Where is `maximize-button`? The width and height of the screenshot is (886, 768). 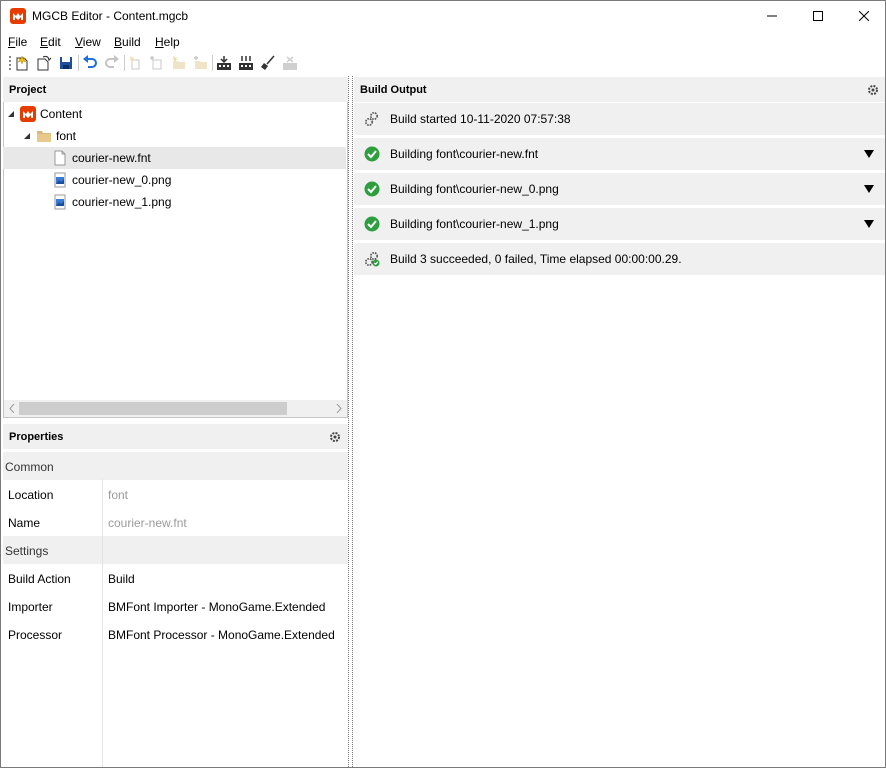 maximize-button is located at coordinates (818, 16).